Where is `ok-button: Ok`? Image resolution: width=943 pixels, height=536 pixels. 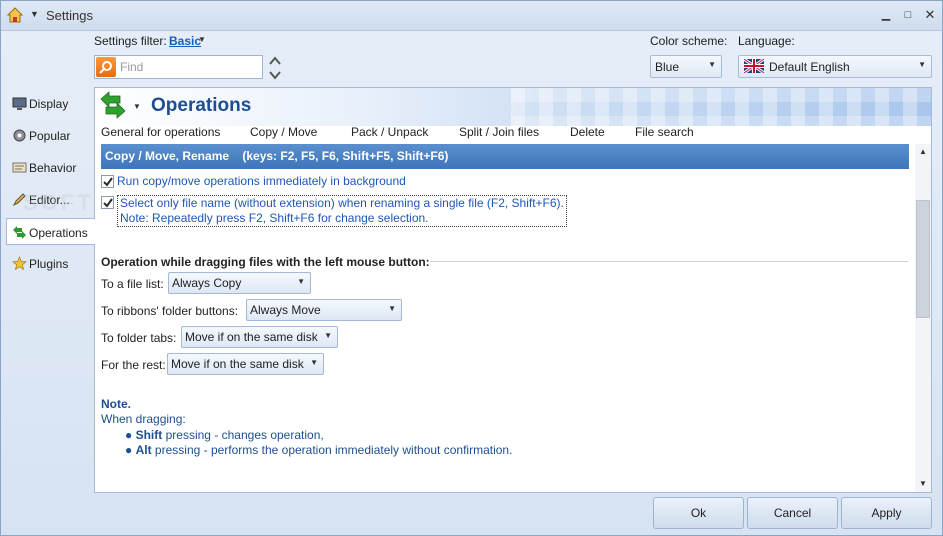
ok-button: Ok is located at coordinates (698, 513).